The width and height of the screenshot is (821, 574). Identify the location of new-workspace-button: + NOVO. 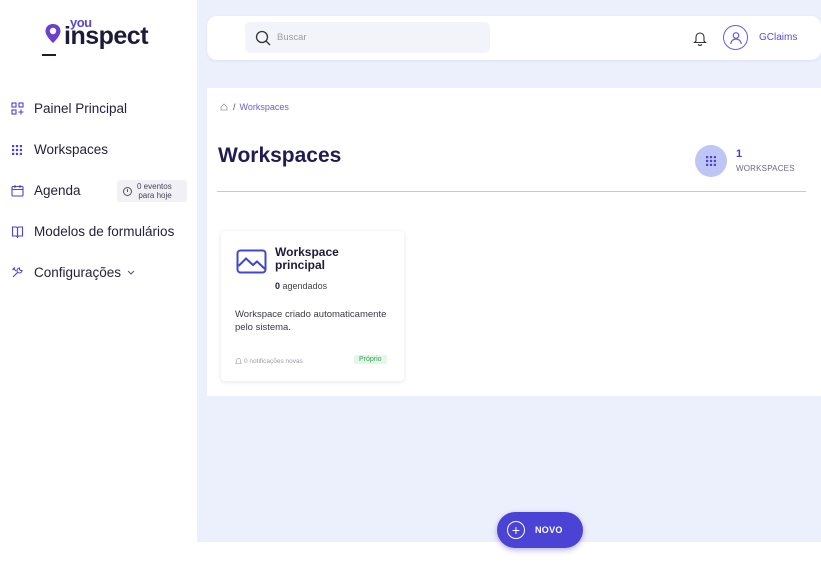
(540, 530).